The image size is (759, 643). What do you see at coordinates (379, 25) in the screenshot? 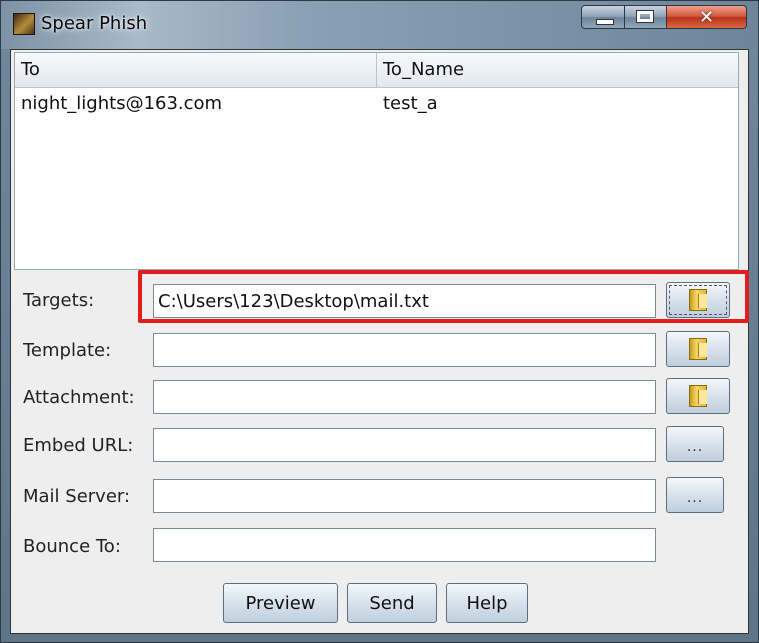
I see `title-bar: Spear Phish ✕` at bounding box center [379, 25].